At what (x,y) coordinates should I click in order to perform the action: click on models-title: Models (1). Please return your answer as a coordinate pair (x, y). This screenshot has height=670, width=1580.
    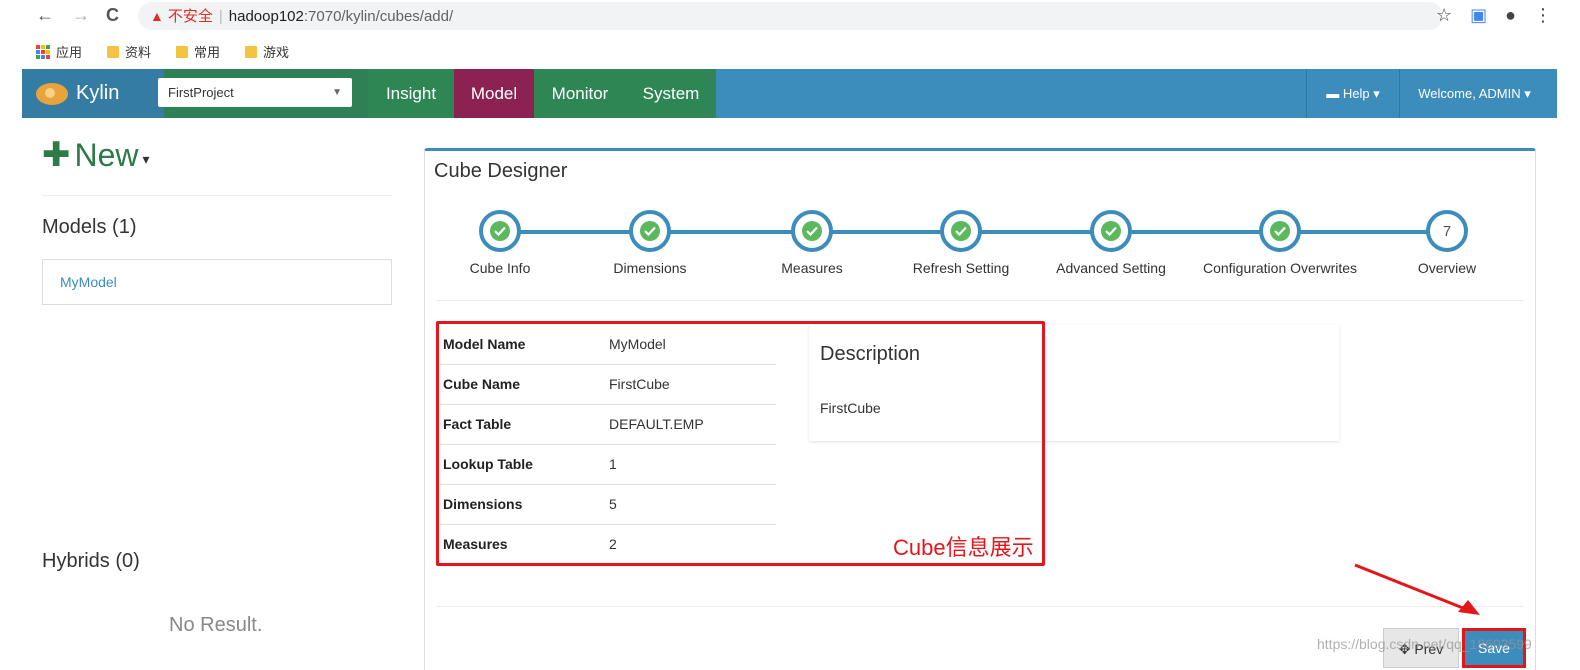
    Looking at the image, I should click on (89, 227).